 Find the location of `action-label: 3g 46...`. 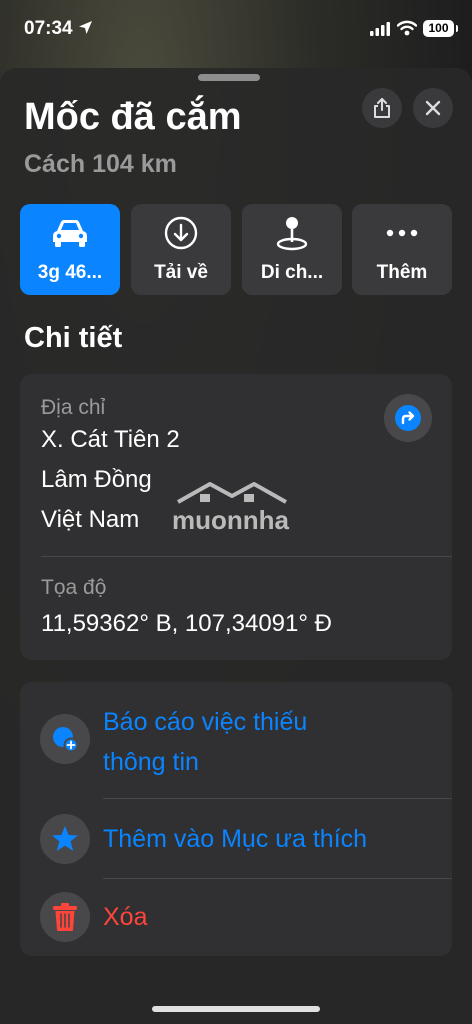

action-label: 3g 46... is located at coordinates (70, 272).